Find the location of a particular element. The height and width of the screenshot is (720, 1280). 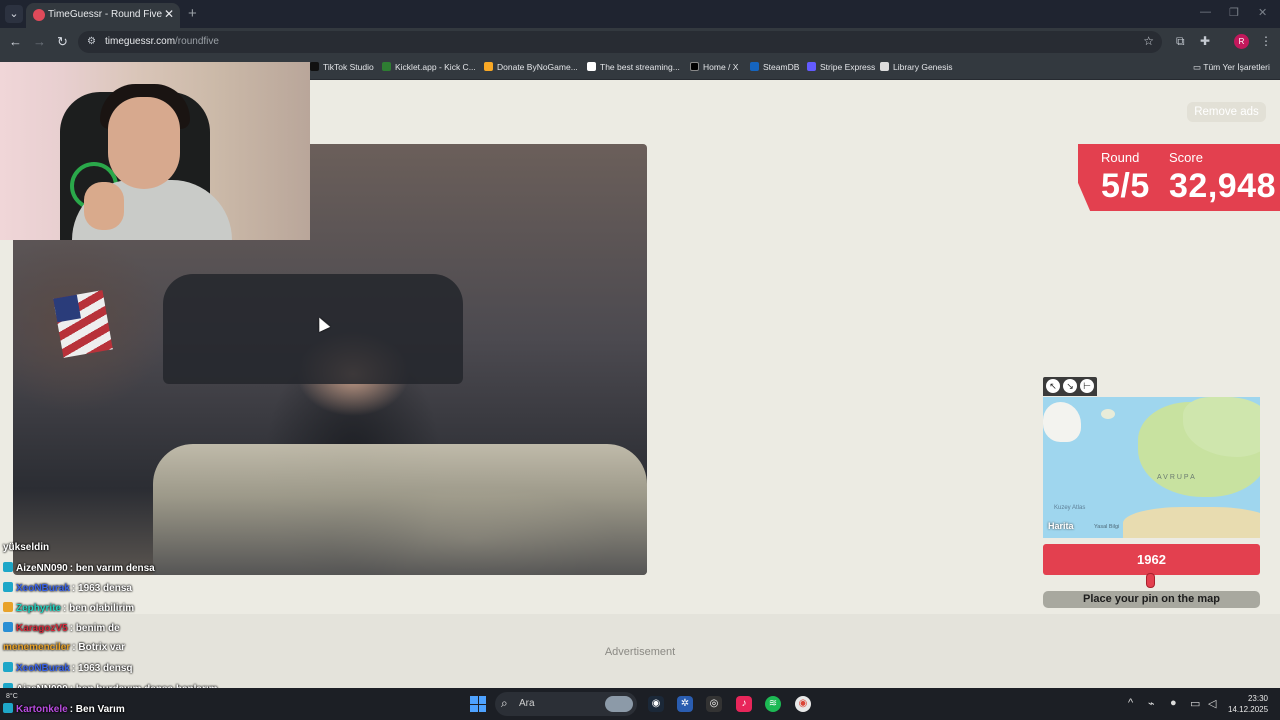

browser-toolbar: ← → ↻ ⚙ timeguessr.com/roundfive ☆ ⧉ ✚ ⋮ is located at coordinates (640, 42).